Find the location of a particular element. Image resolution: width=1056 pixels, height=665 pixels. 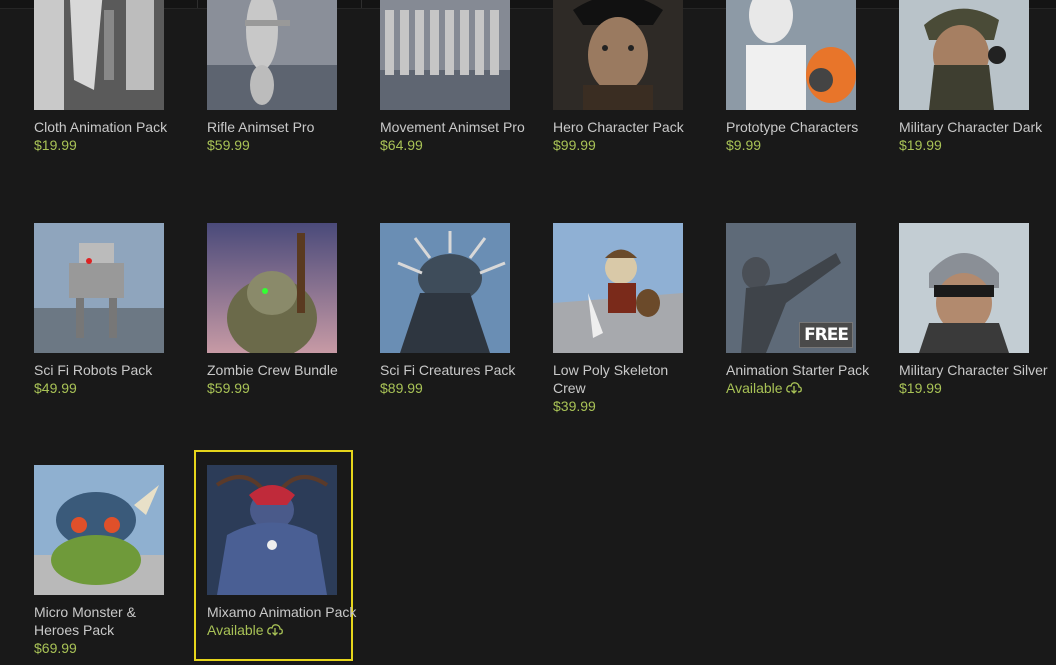

asset-card-sci-fi-creatures-pack: Sci Fi Creatures Pack $89.99 is located at coordinates (455, 323).